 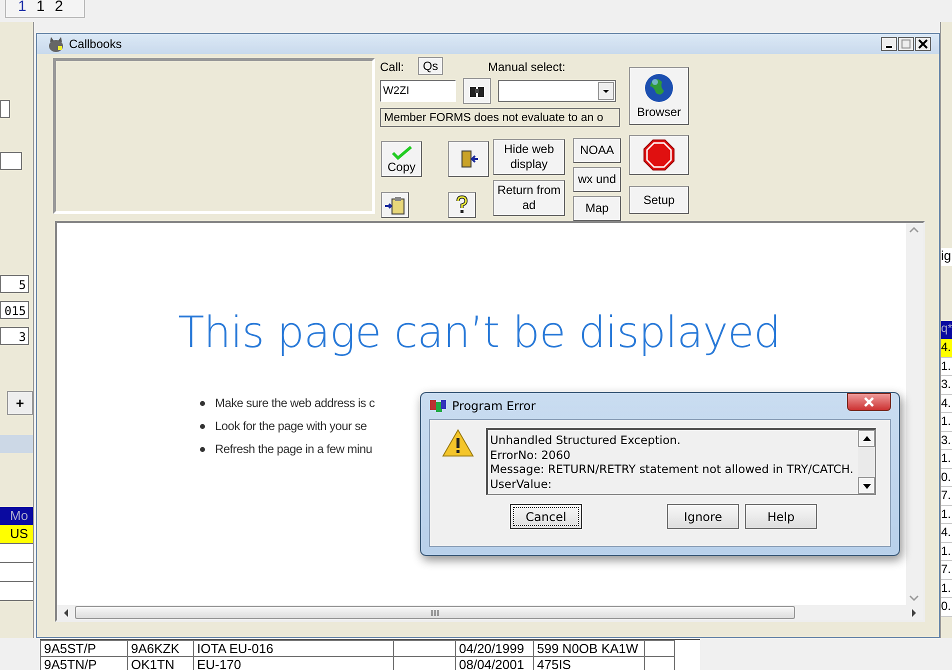 What do you see at coordinates (293, 449) in the screenshot?
I see `suggestion-text: Refresh the page in a few minu` at bounding box center [293, 449].